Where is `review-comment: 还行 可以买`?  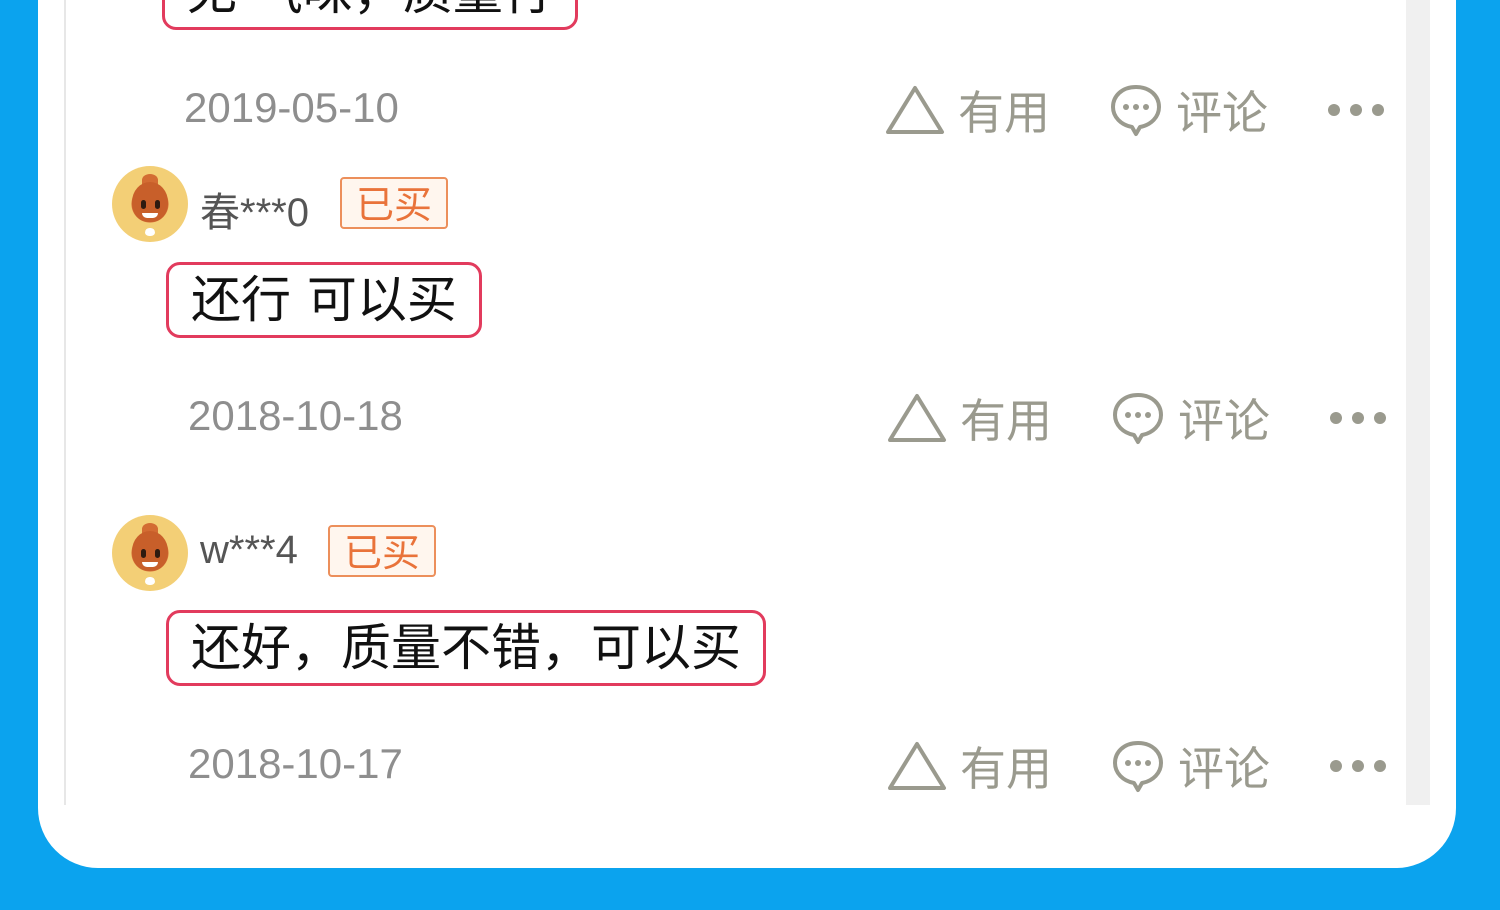 review-comment: 还行 可以买 is located at coordinates (324, 300).